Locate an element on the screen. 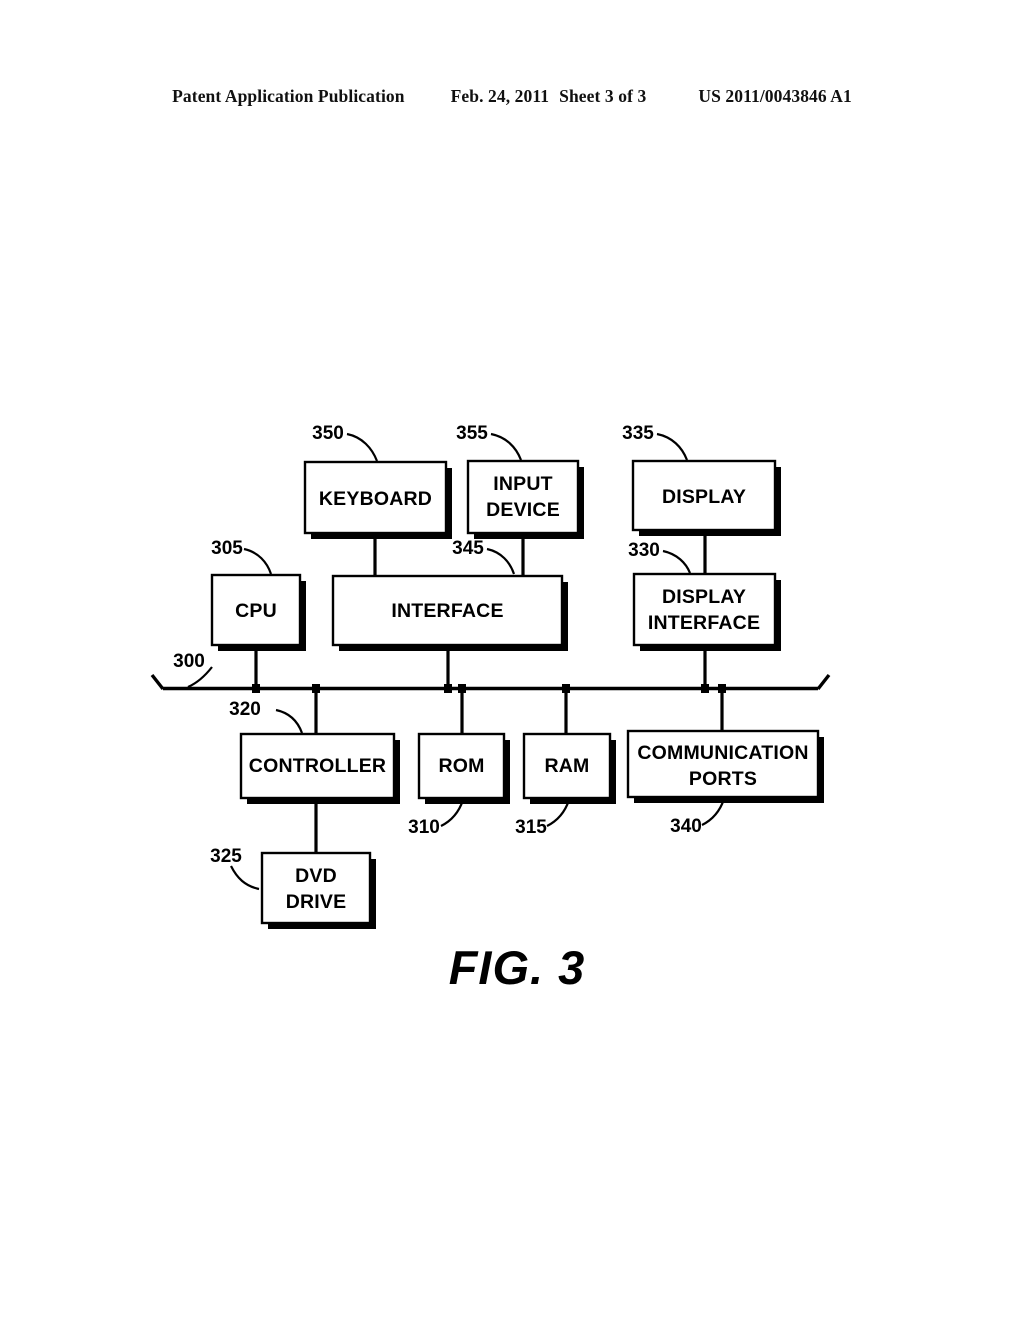 This screenshot has height=1320, width=1024. node-communication-ports: COMMUNICATION PORTS is located at coordinates (725, 766).